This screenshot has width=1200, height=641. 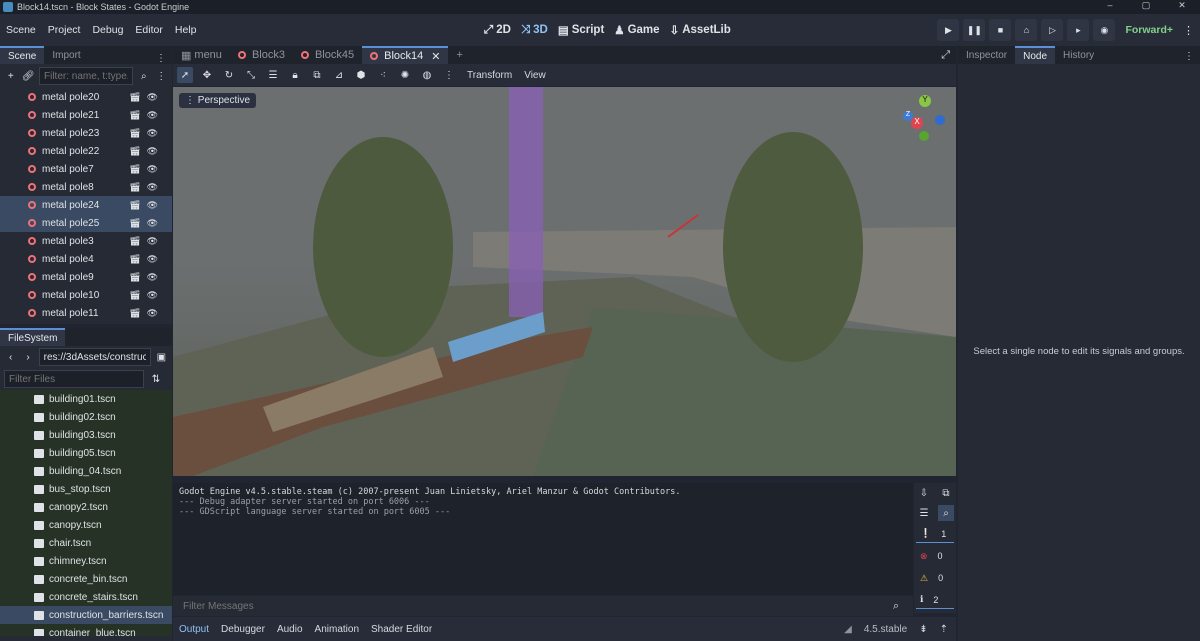 What do you see at coordinates (86, 76) in the screenshot?
I see `scene-filter-input` at bounding box center [86, 76].